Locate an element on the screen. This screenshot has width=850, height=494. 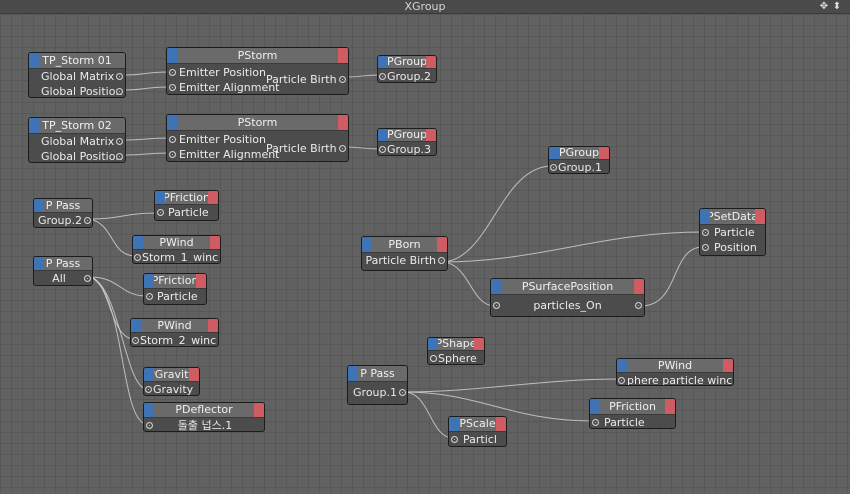
node-psetdata: PSetData Particle Position is located at coordinates (732, 232).